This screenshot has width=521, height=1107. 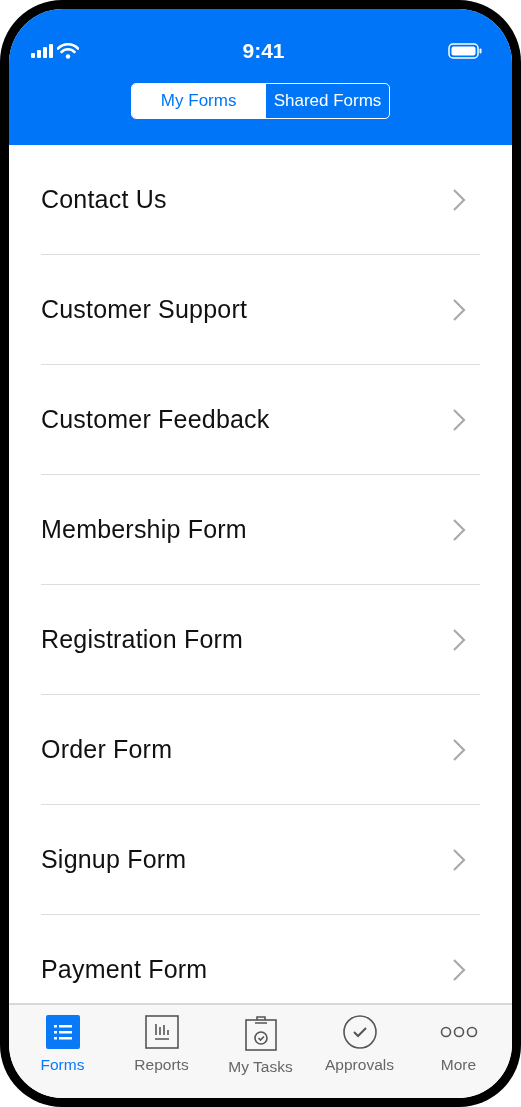 I want to click on segment-tab: My Forms, so click(x=198, y=101).